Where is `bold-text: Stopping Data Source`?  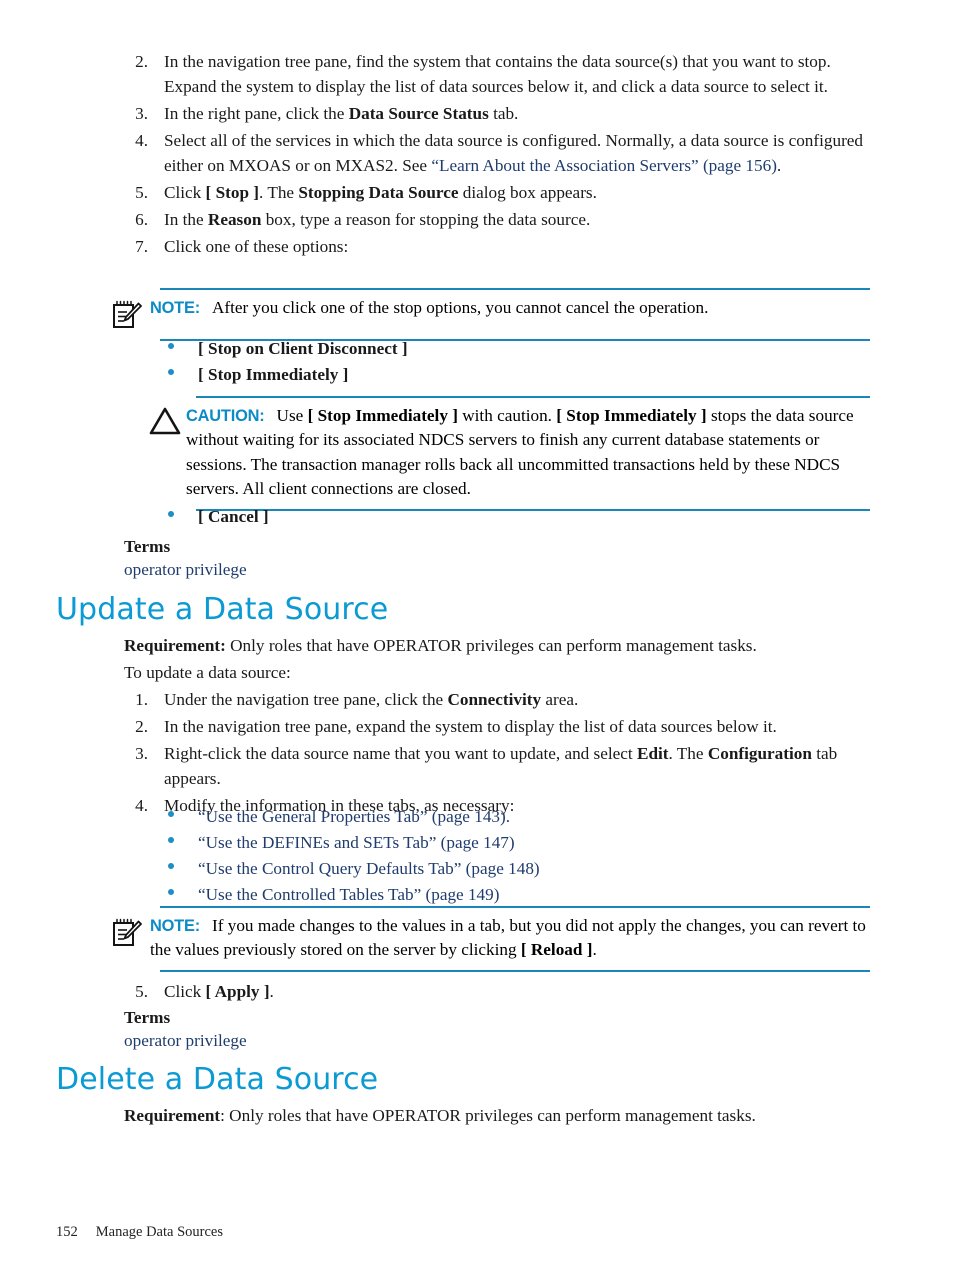
bold-text: Stopping Data Source is located at coordinates (378, 192).